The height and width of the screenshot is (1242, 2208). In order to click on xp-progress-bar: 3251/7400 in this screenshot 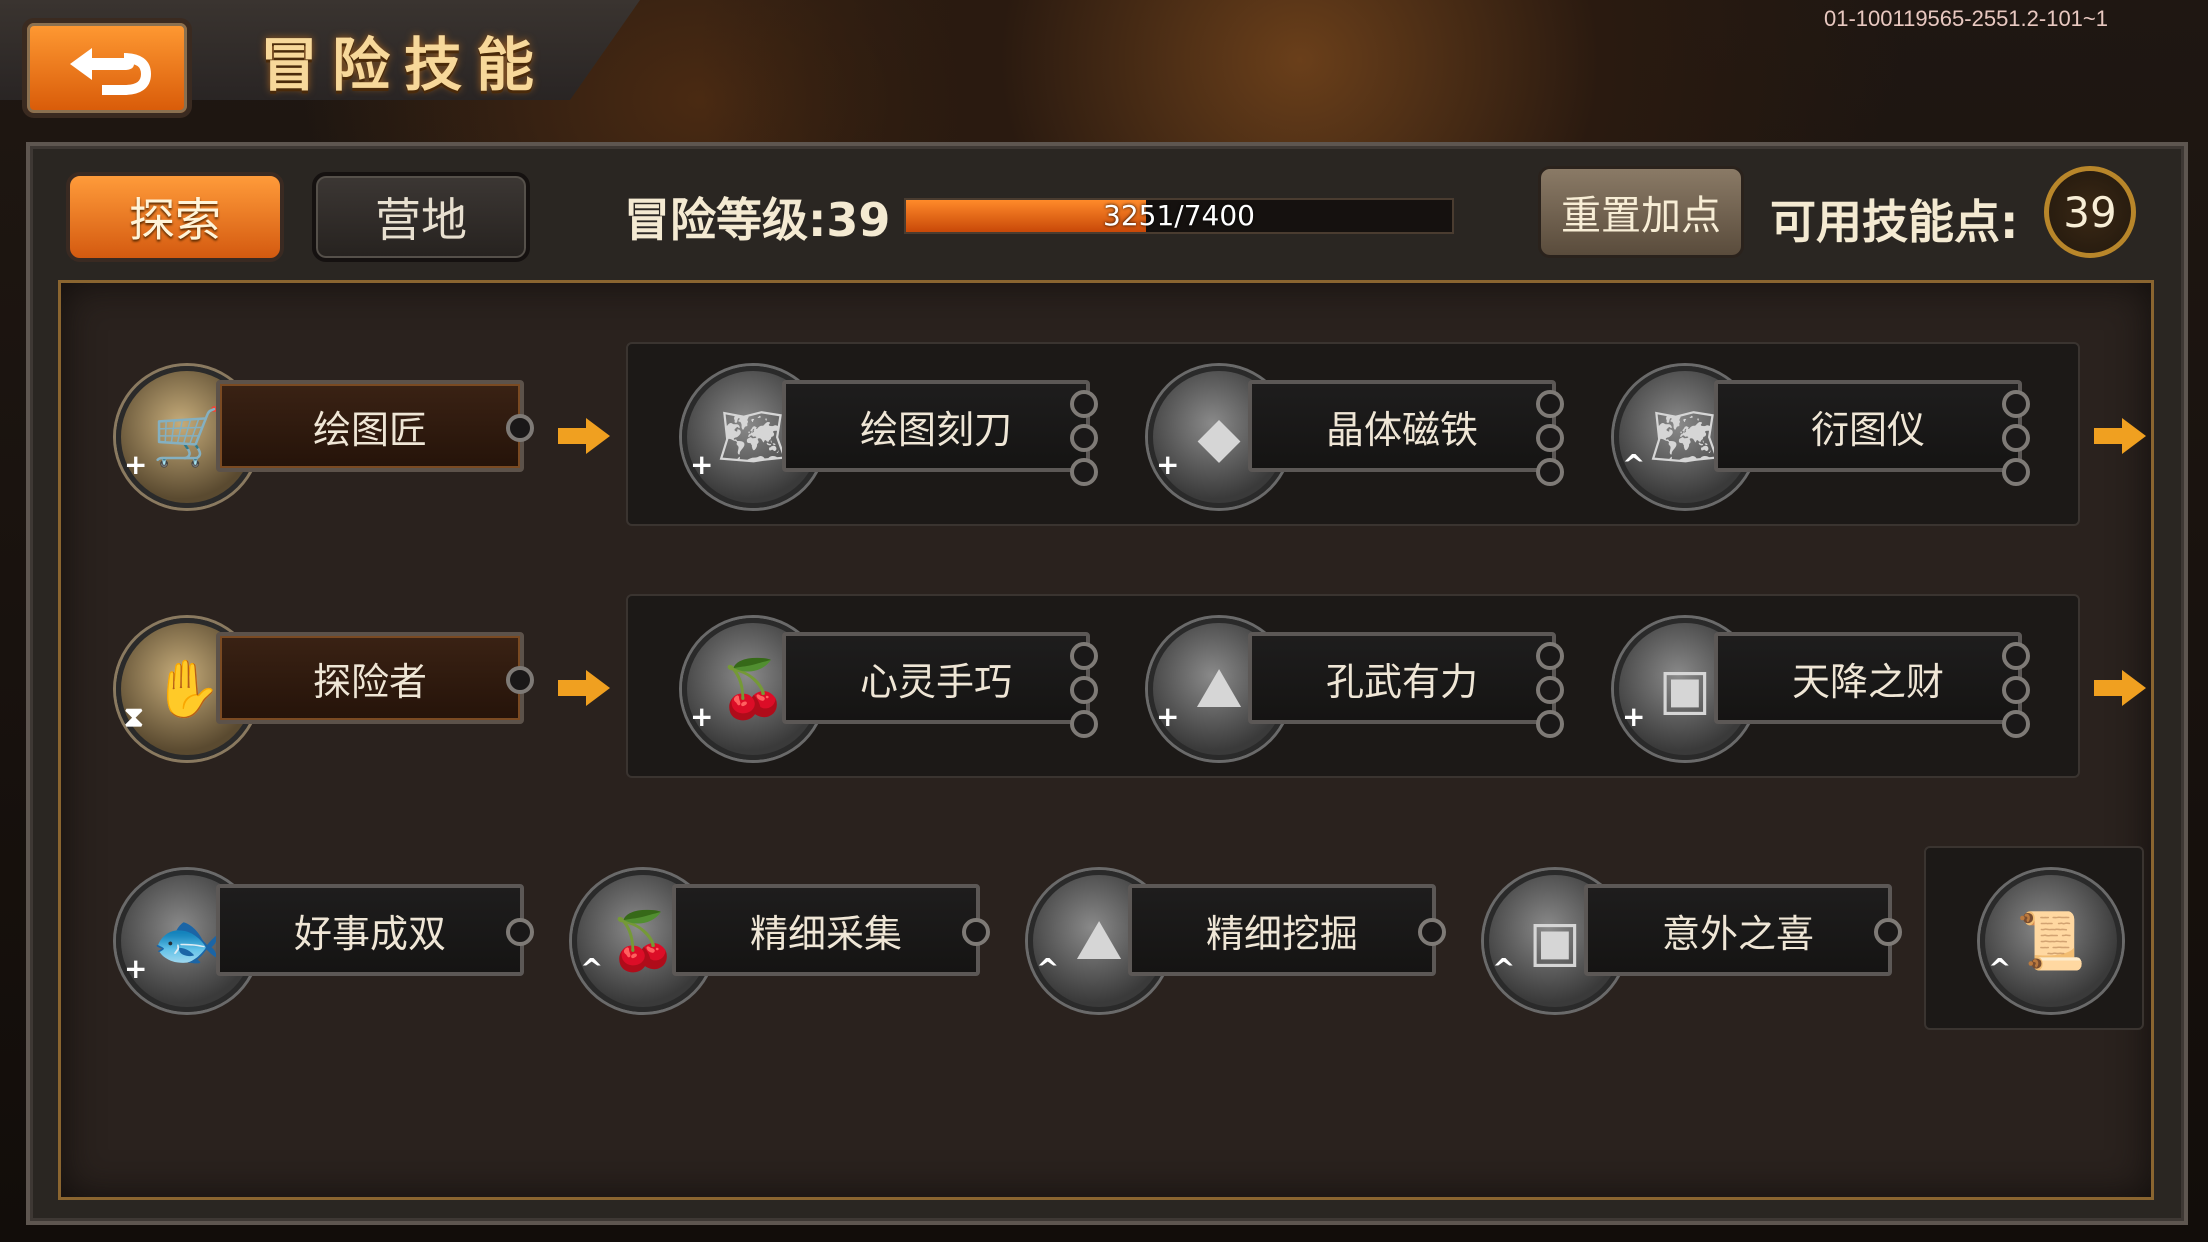, I will do `click(1179, 216)`.